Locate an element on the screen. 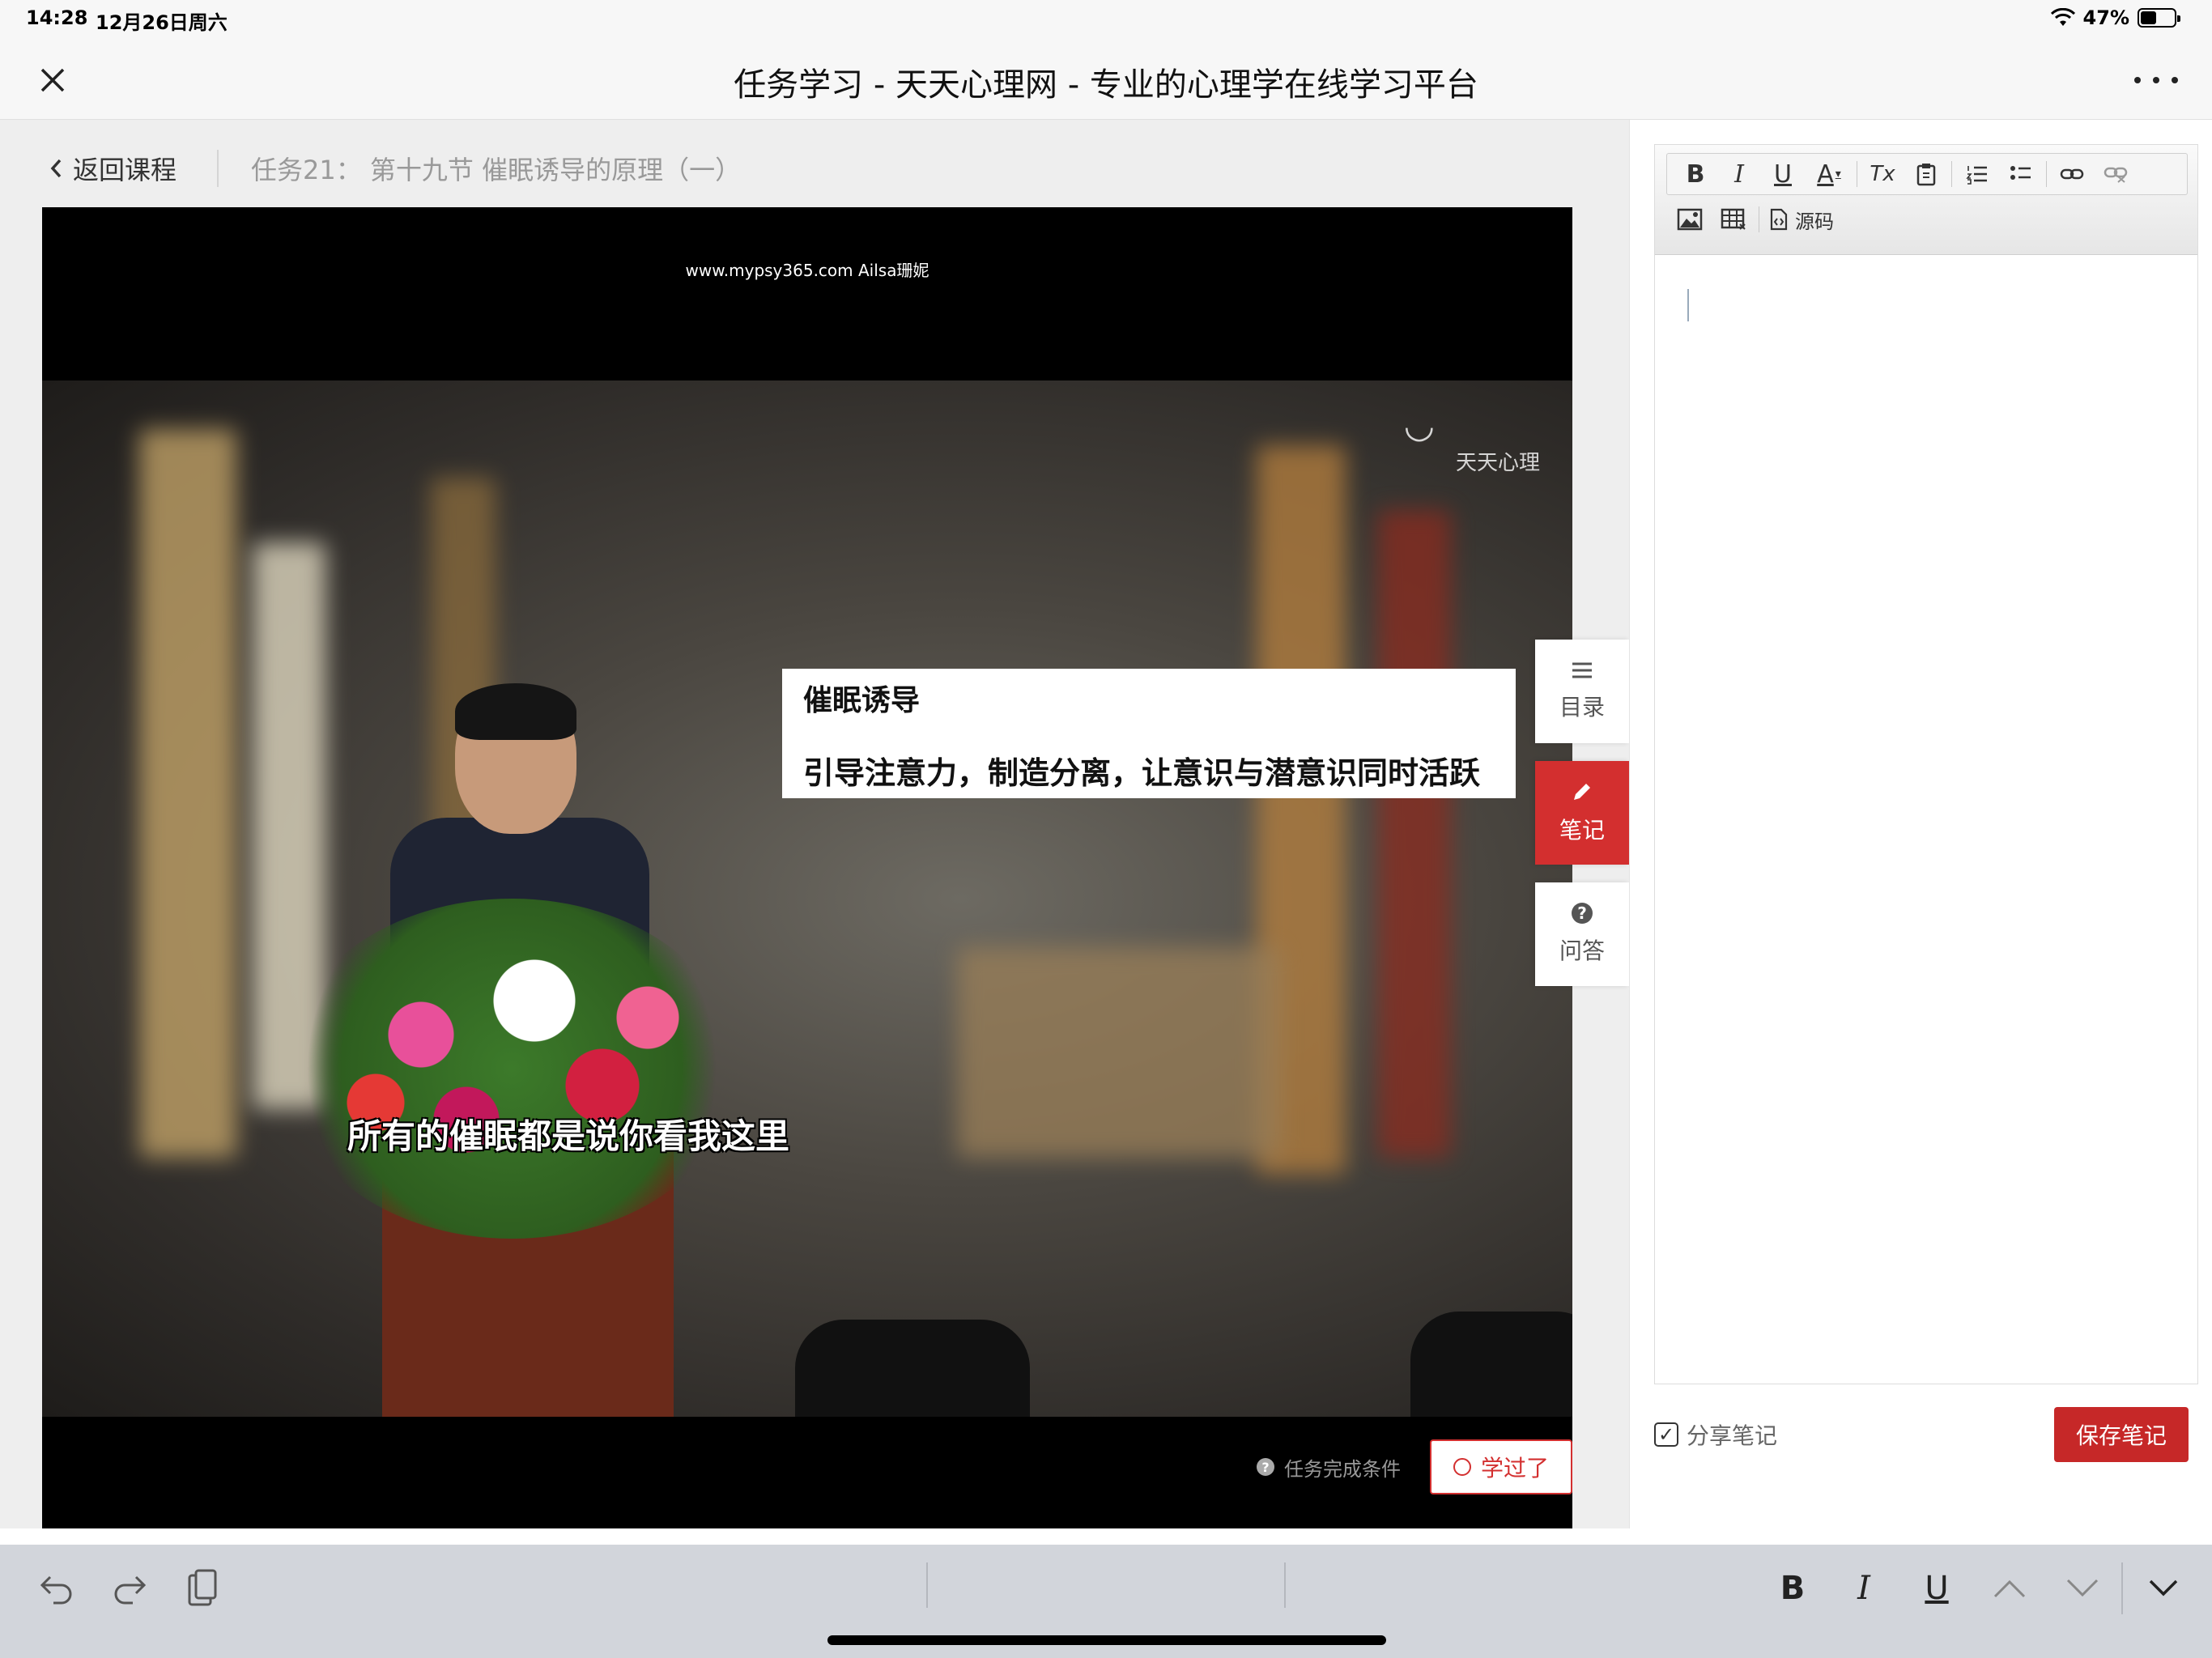 This screenshot has height=1658, width=2212. logo-text: 天天心理 is located at coordinates (1498, 463).